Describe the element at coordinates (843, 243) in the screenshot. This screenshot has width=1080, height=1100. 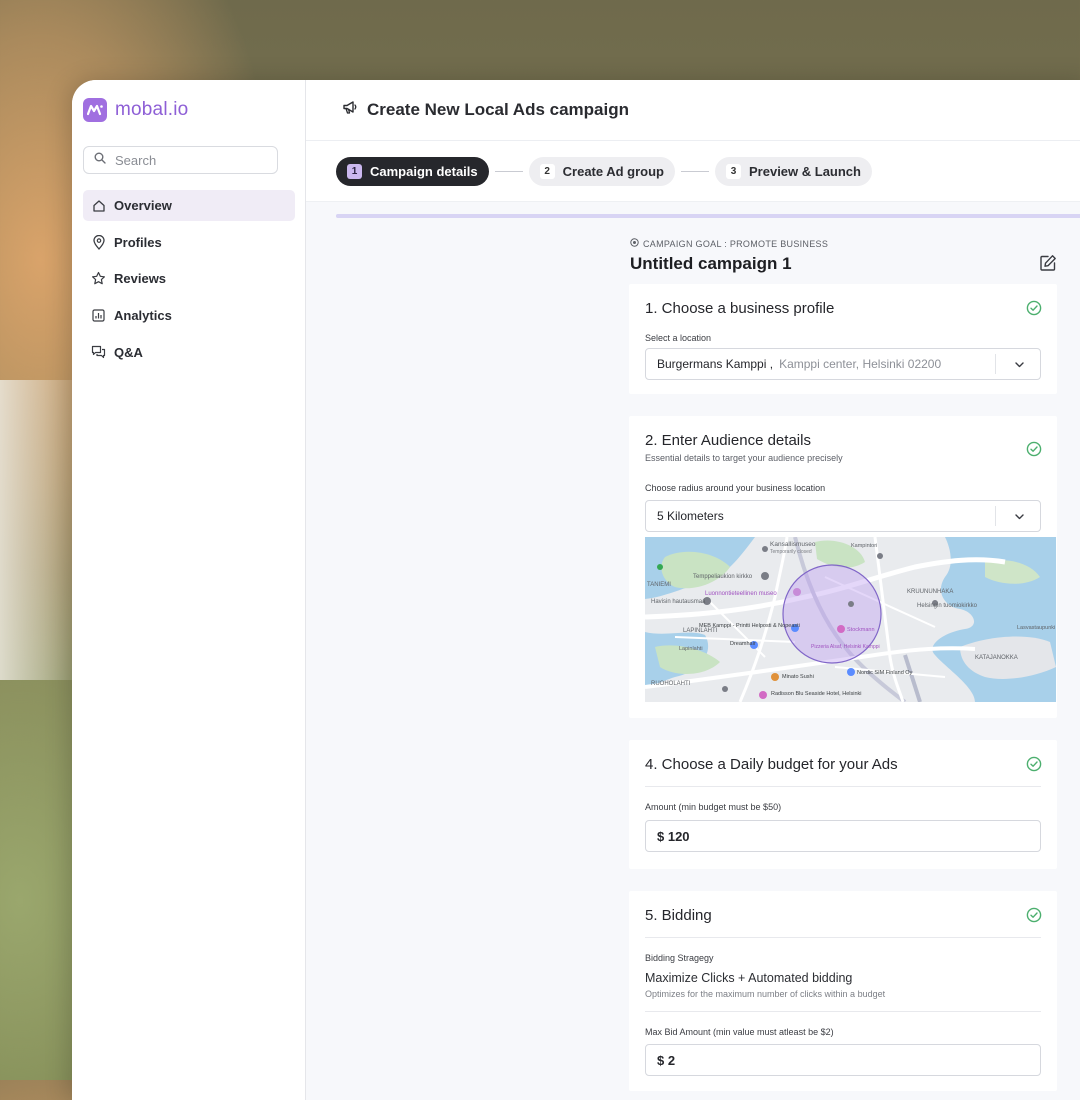
I see `campaign-goal: CAMPAIGN GOAL : PROMOTE BUSINESS` at that location.